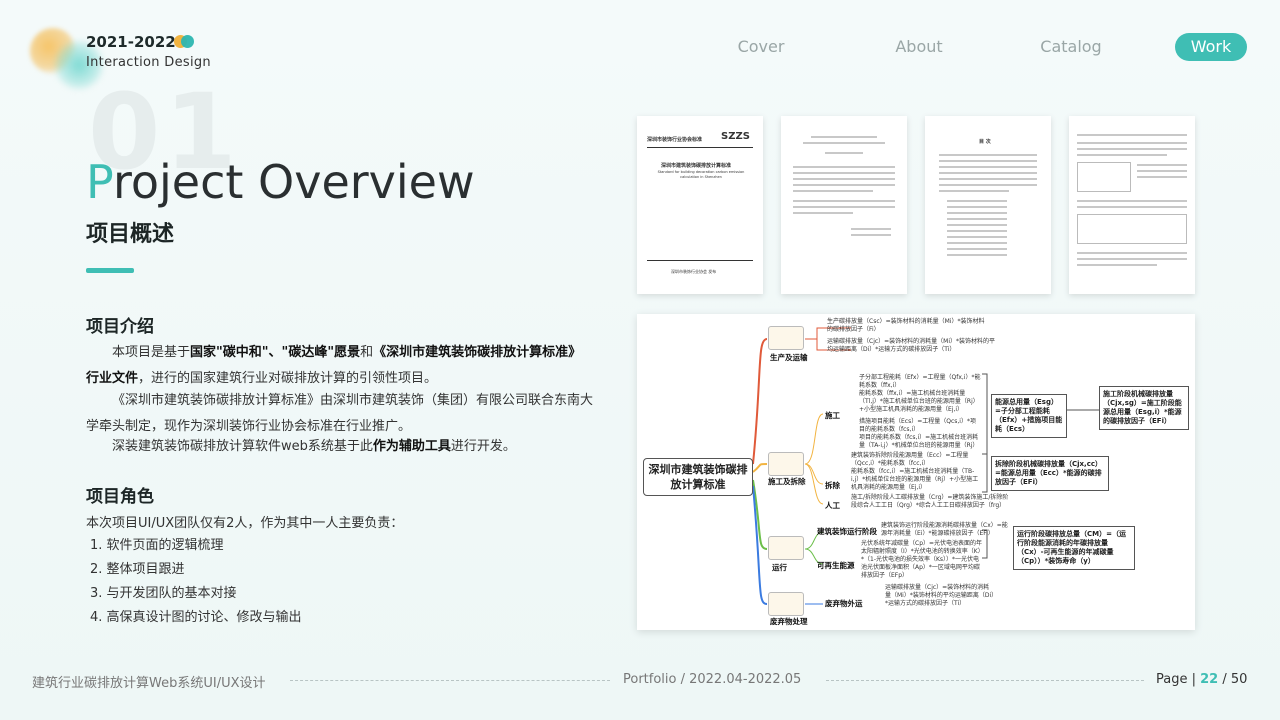 The image size is (1280, 720). What do you see at coordinates (245, 523) in the screenshot?
I see `role-intro: 本次项目UI/UX团队仅有2人，作为其中一人主要负责：` at bounding box center [245, 523].